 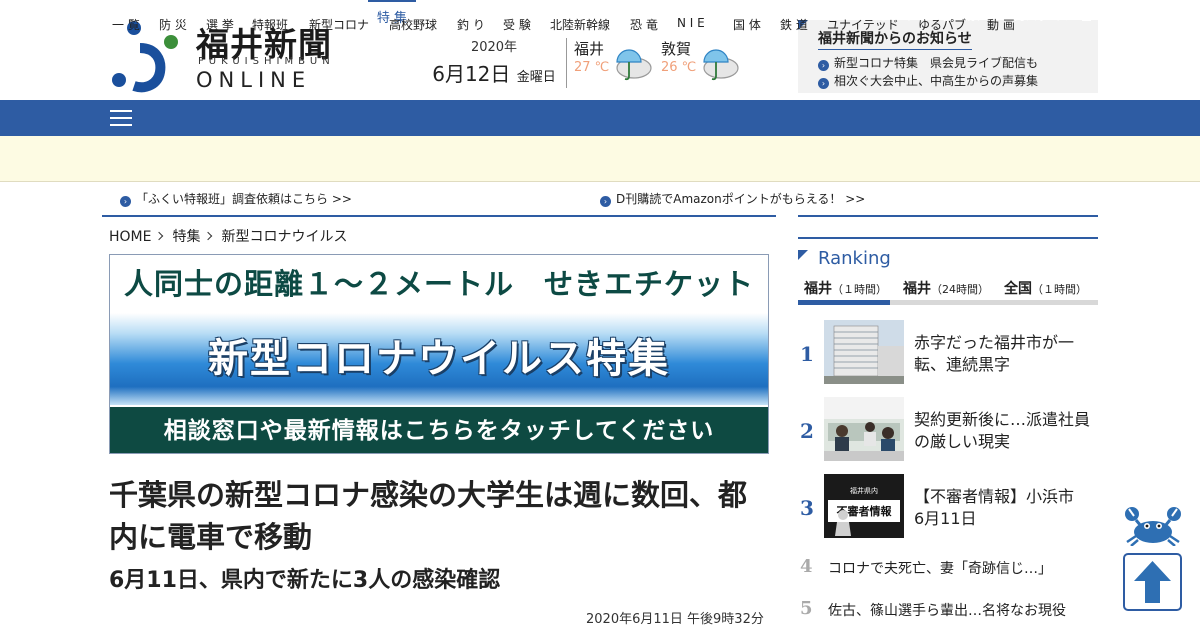 I want to click on breadcrumb: HOME 特集 新型コロナウイルス, so click(x=228, y=236).